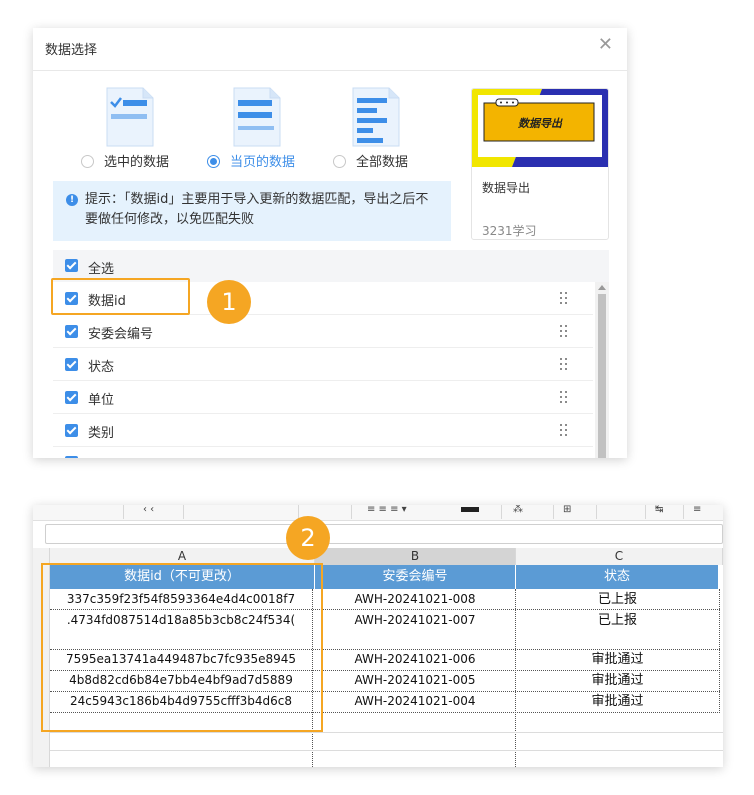 Image resolution: width=754 pixels, height=795 pixels. Describe the element at coordinates (384, 534) in the screenshot. I see `formula-bar` at that location.